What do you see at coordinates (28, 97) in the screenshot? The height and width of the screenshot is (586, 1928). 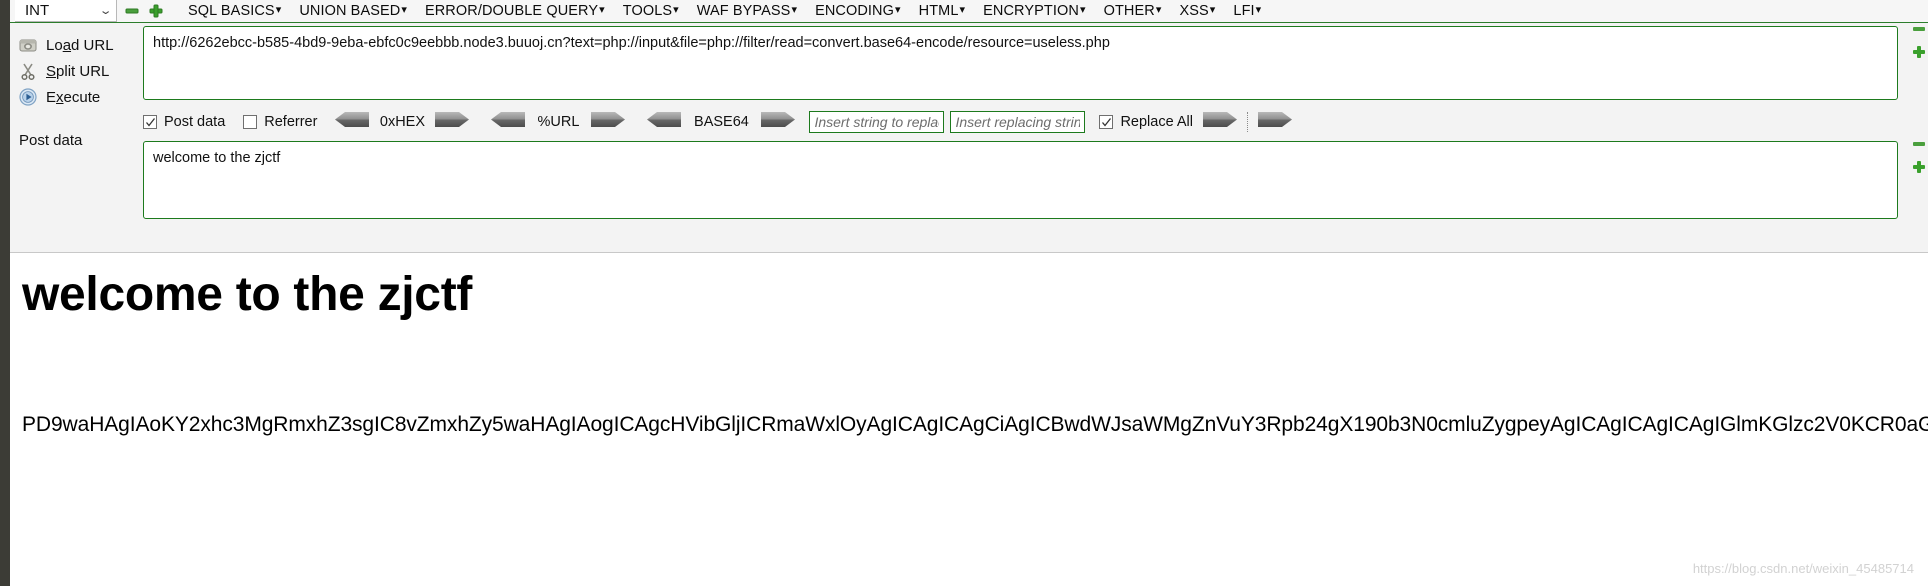 I see `execute-icon` at bounding box center [28, 97].